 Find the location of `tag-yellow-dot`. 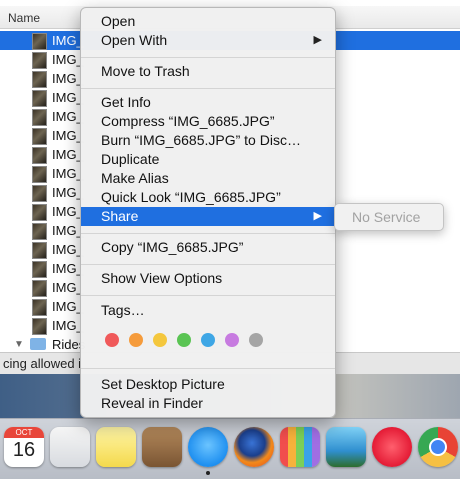

tag-yellow-dot is located at coordinates (160, 340).